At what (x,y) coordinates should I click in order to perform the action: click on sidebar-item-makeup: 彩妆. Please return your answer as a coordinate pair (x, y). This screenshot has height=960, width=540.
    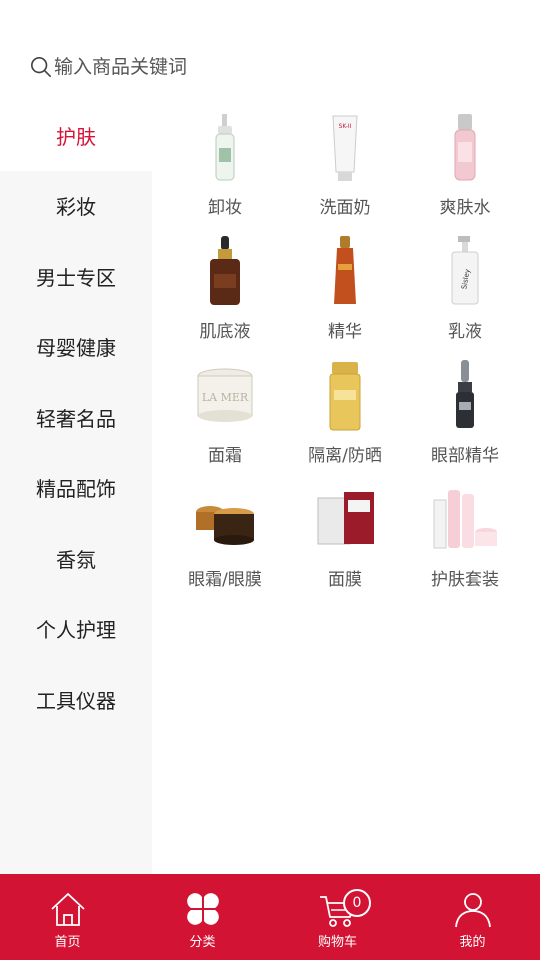
    Looking at the image, I should click on (76, 206).